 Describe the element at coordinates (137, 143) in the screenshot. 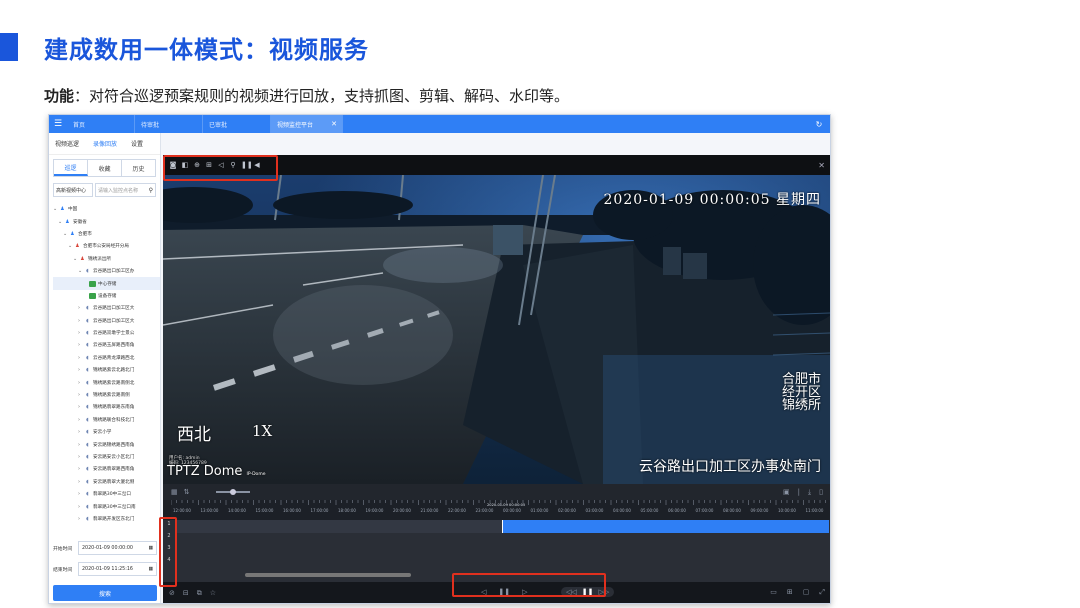

I see `nav-settings: 设置` at that location.